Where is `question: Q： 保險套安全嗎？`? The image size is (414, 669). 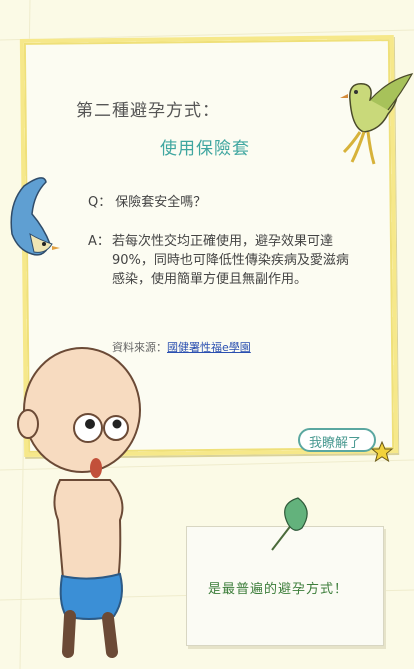 question: Q： 保險套安全嗎？ is located at coordinates (147, 202).